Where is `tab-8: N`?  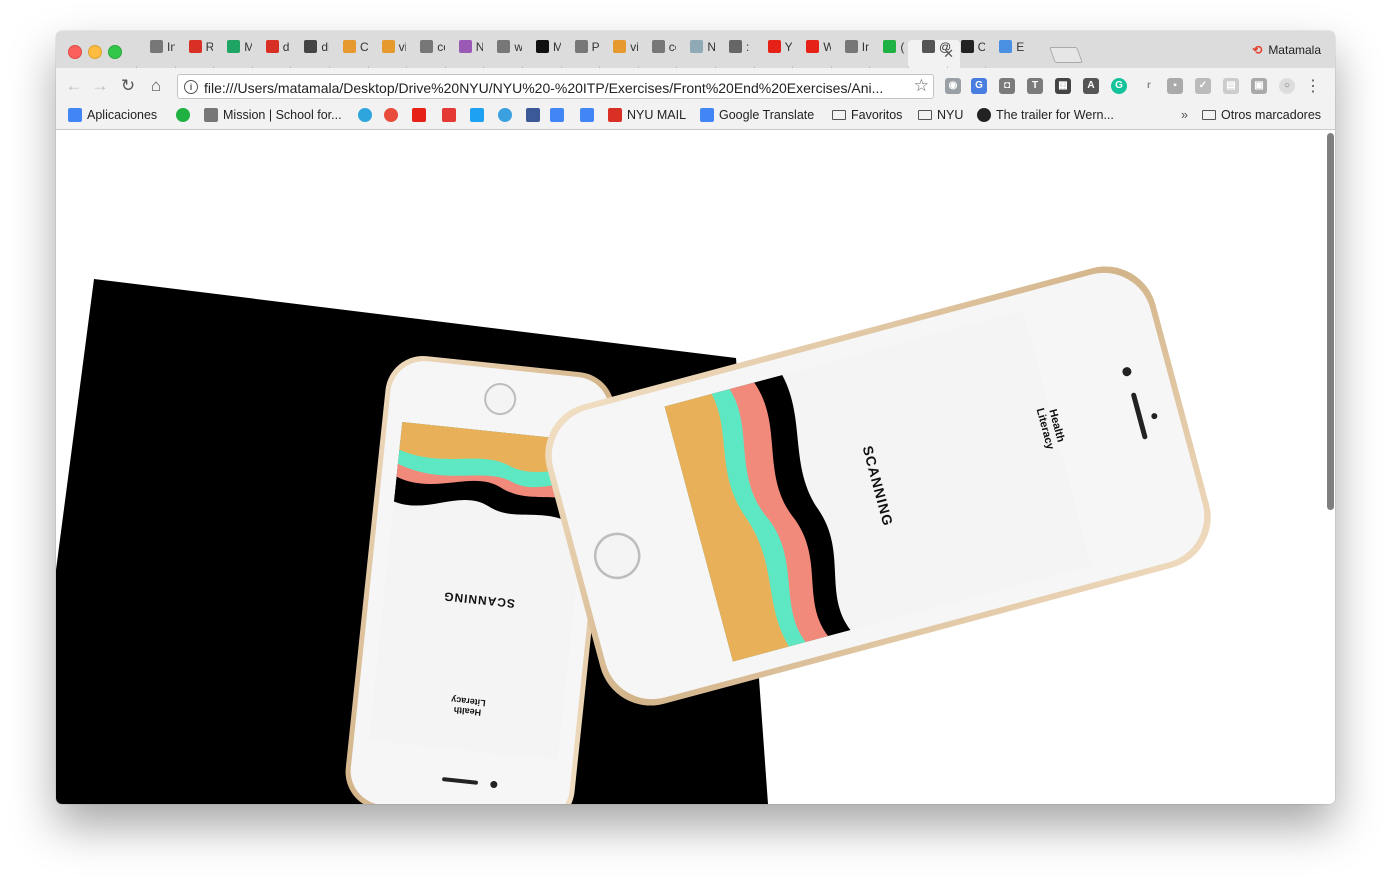
tab-8: N is located at coordinates (464, 54).